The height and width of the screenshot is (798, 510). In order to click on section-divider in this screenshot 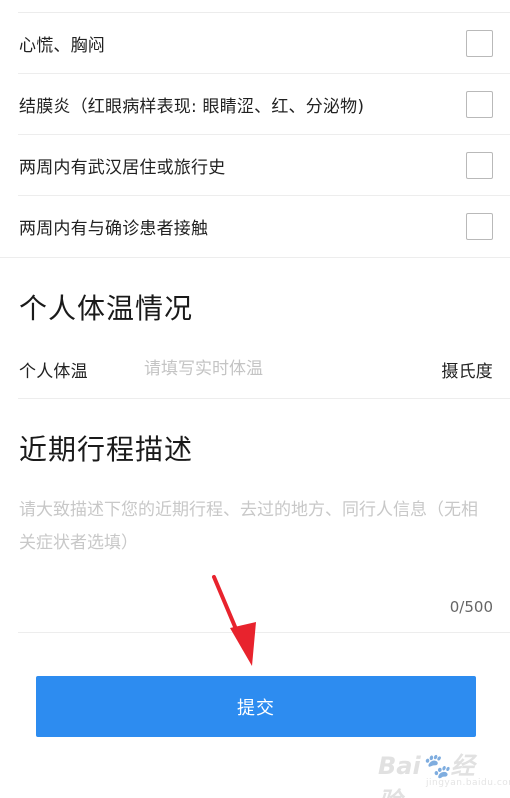, I will do `click(255, 257)`.